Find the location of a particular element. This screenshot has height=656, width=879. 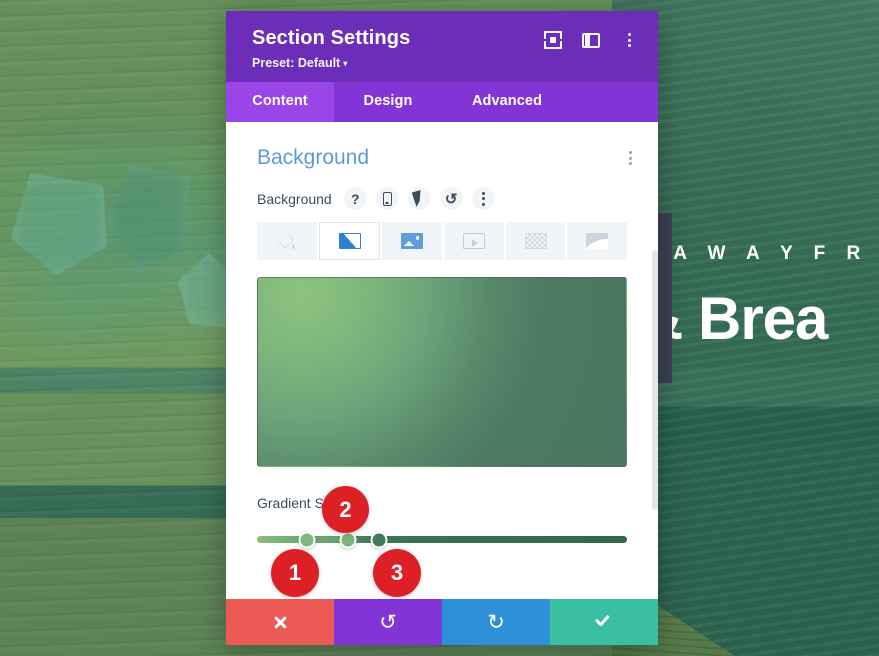

gradient-preview is located at coordinates (442, 372).